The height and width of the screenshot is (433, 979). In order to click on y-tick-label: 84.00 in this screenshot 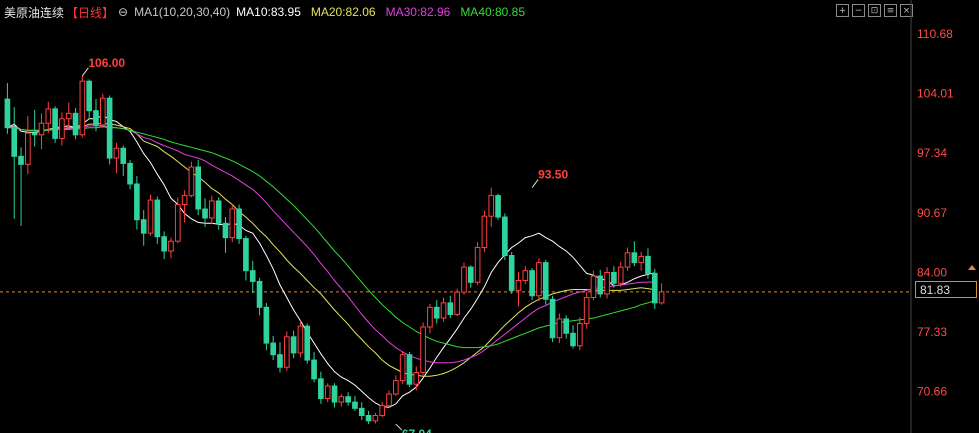, I will do `click(932, 272)`.